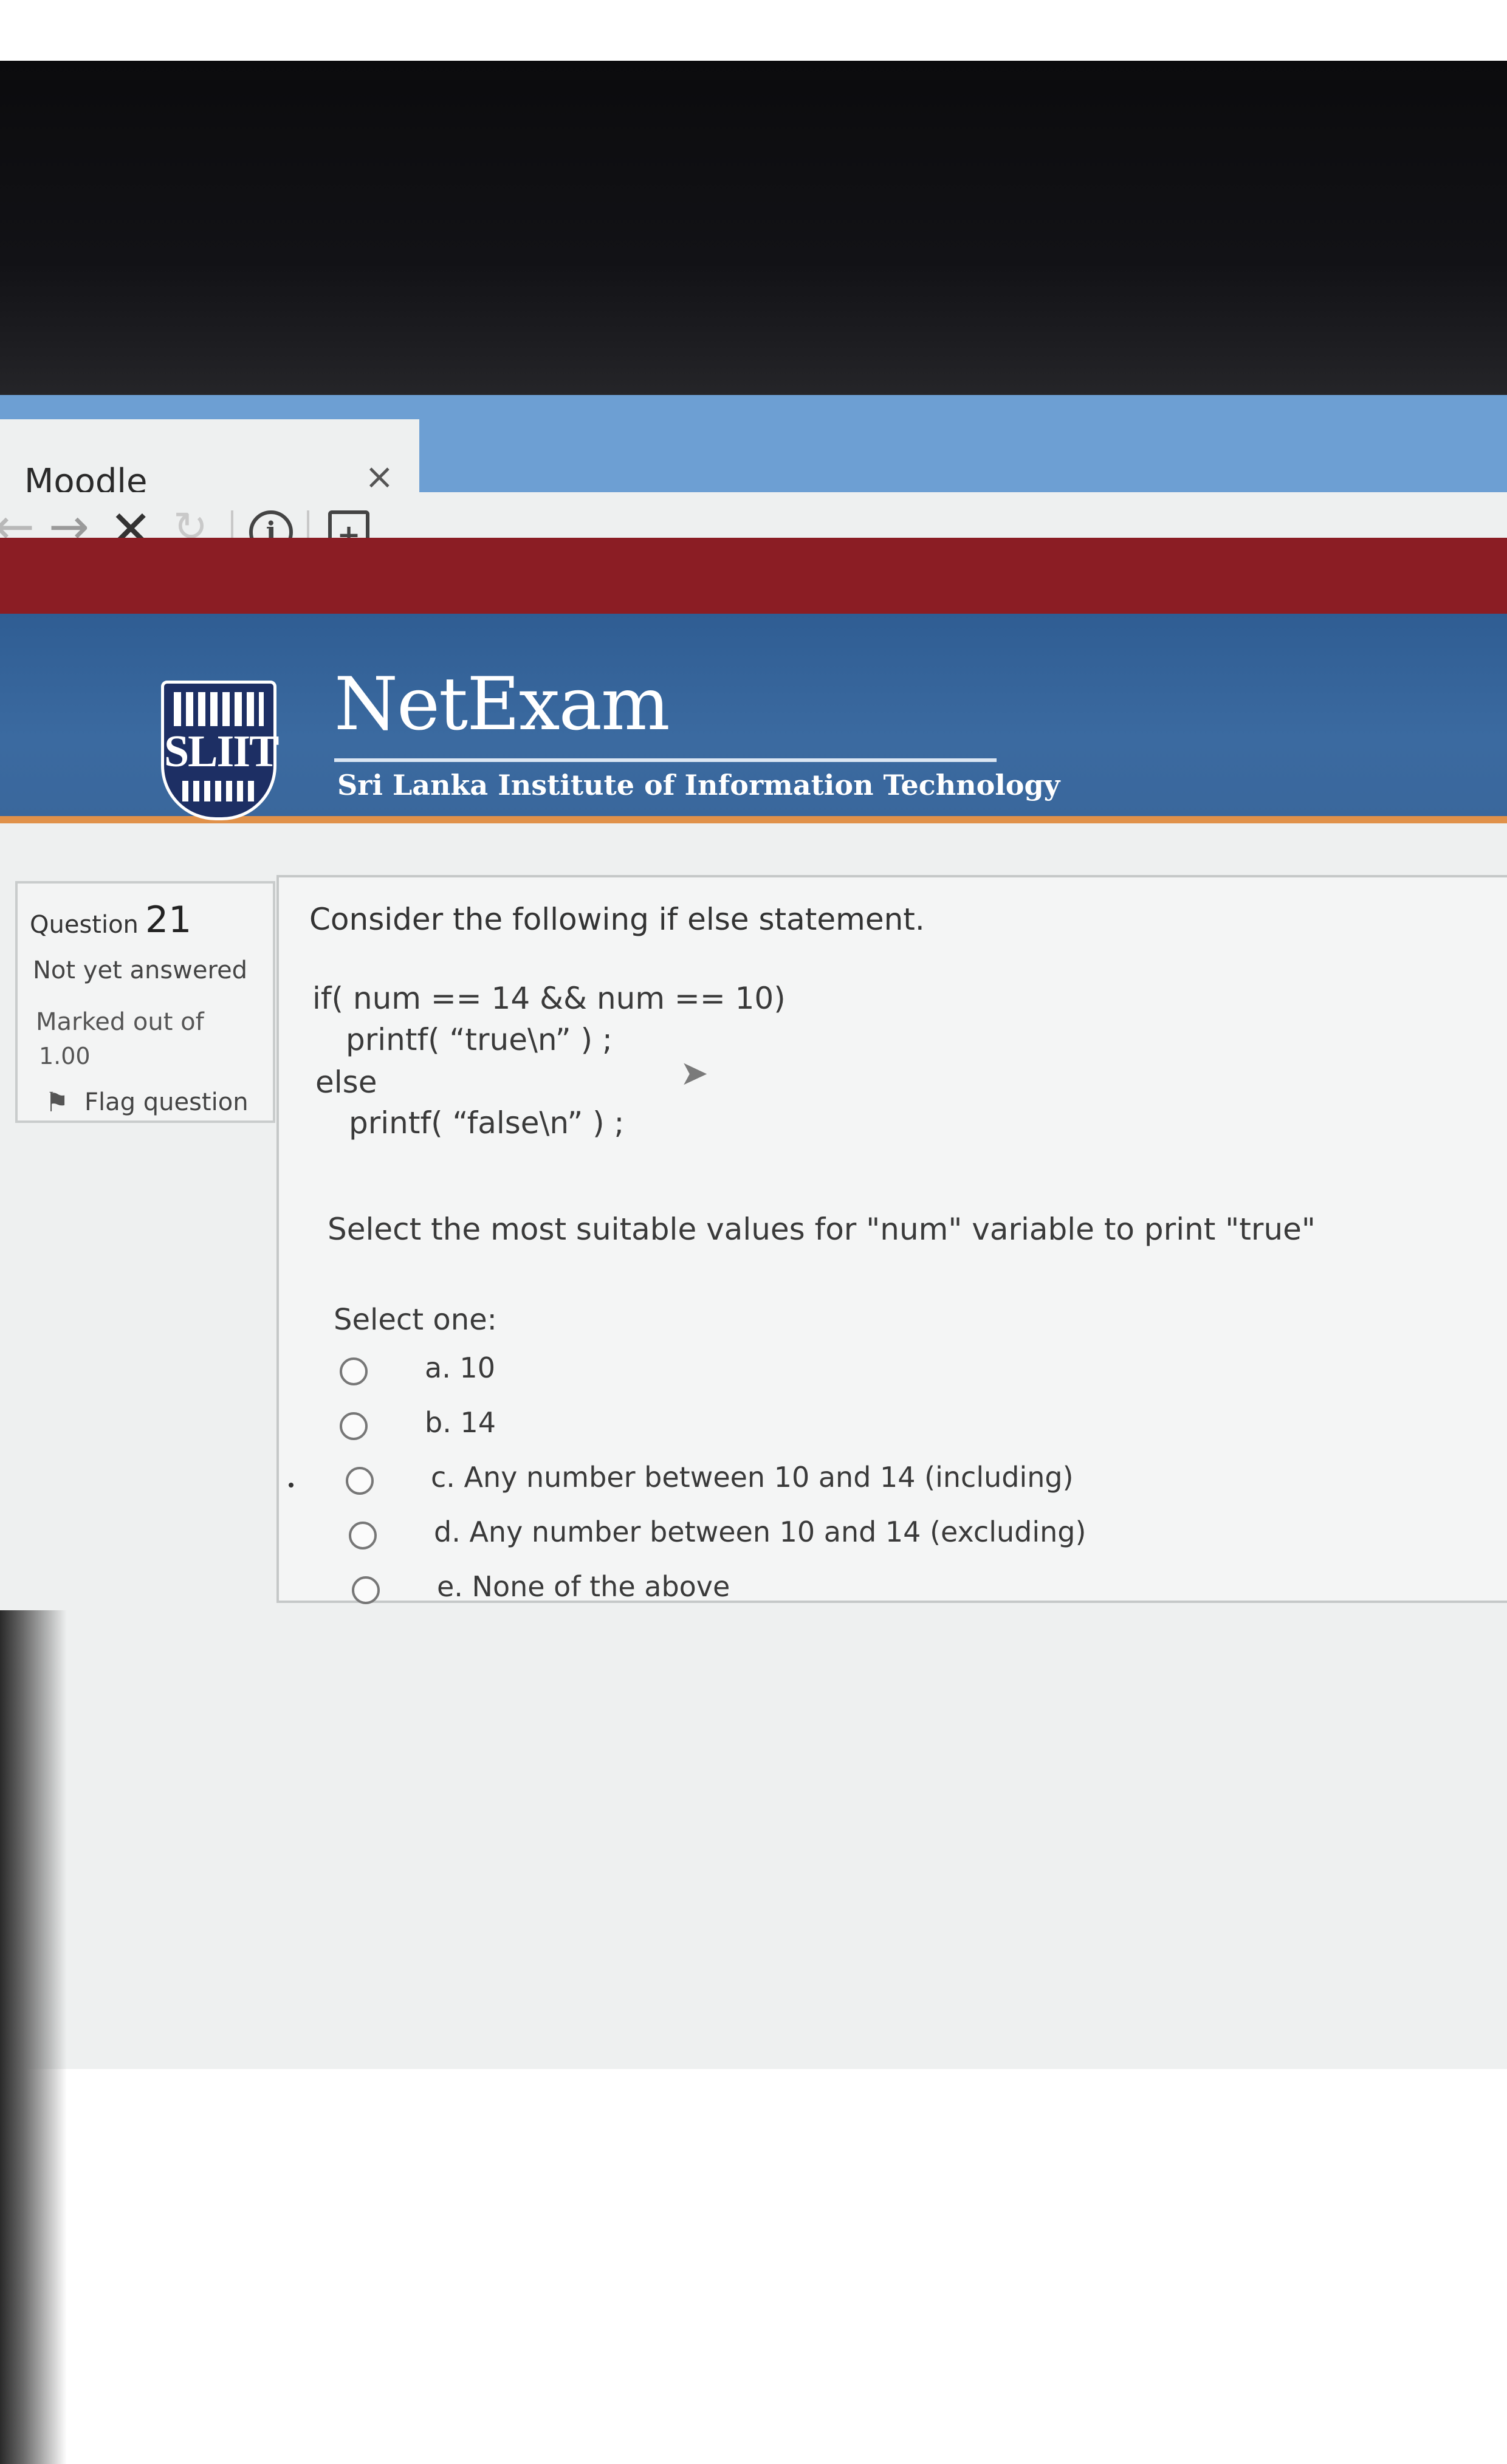  Describe the element at coordinates (84, 925) in the screenshot. I see `question-label: Question` at that location.